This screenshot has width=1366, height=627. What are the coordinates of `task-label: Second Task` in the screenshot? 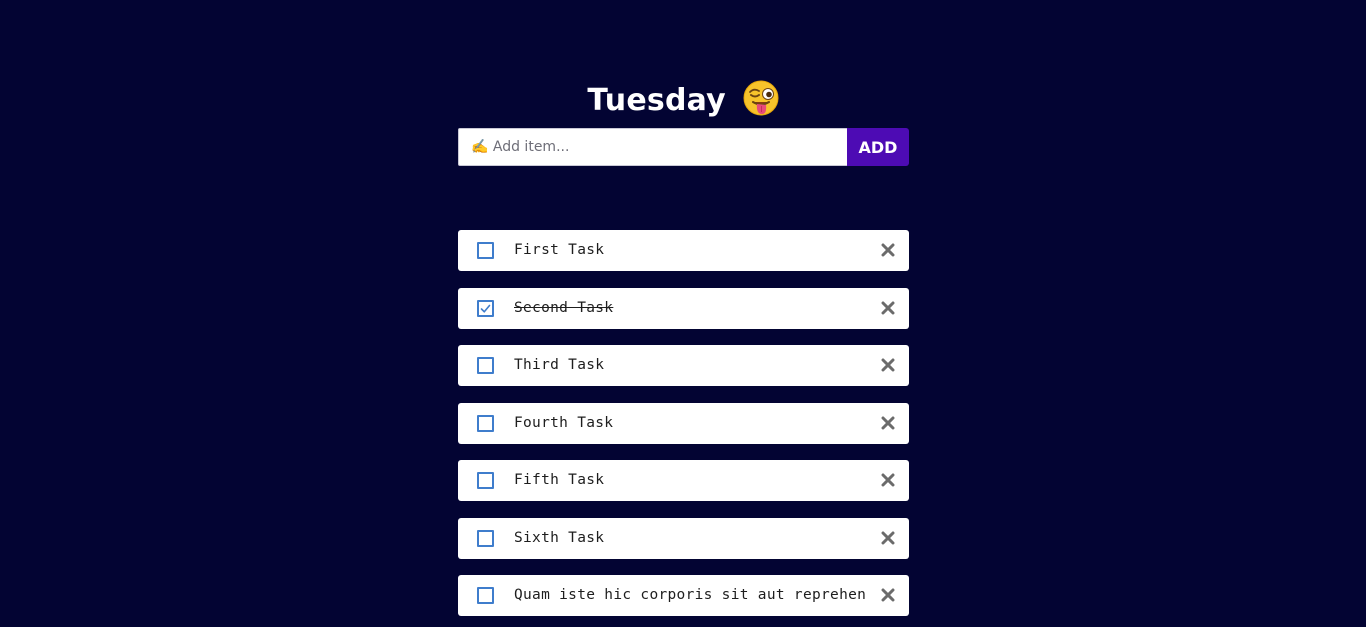 It's located at (564, 307).